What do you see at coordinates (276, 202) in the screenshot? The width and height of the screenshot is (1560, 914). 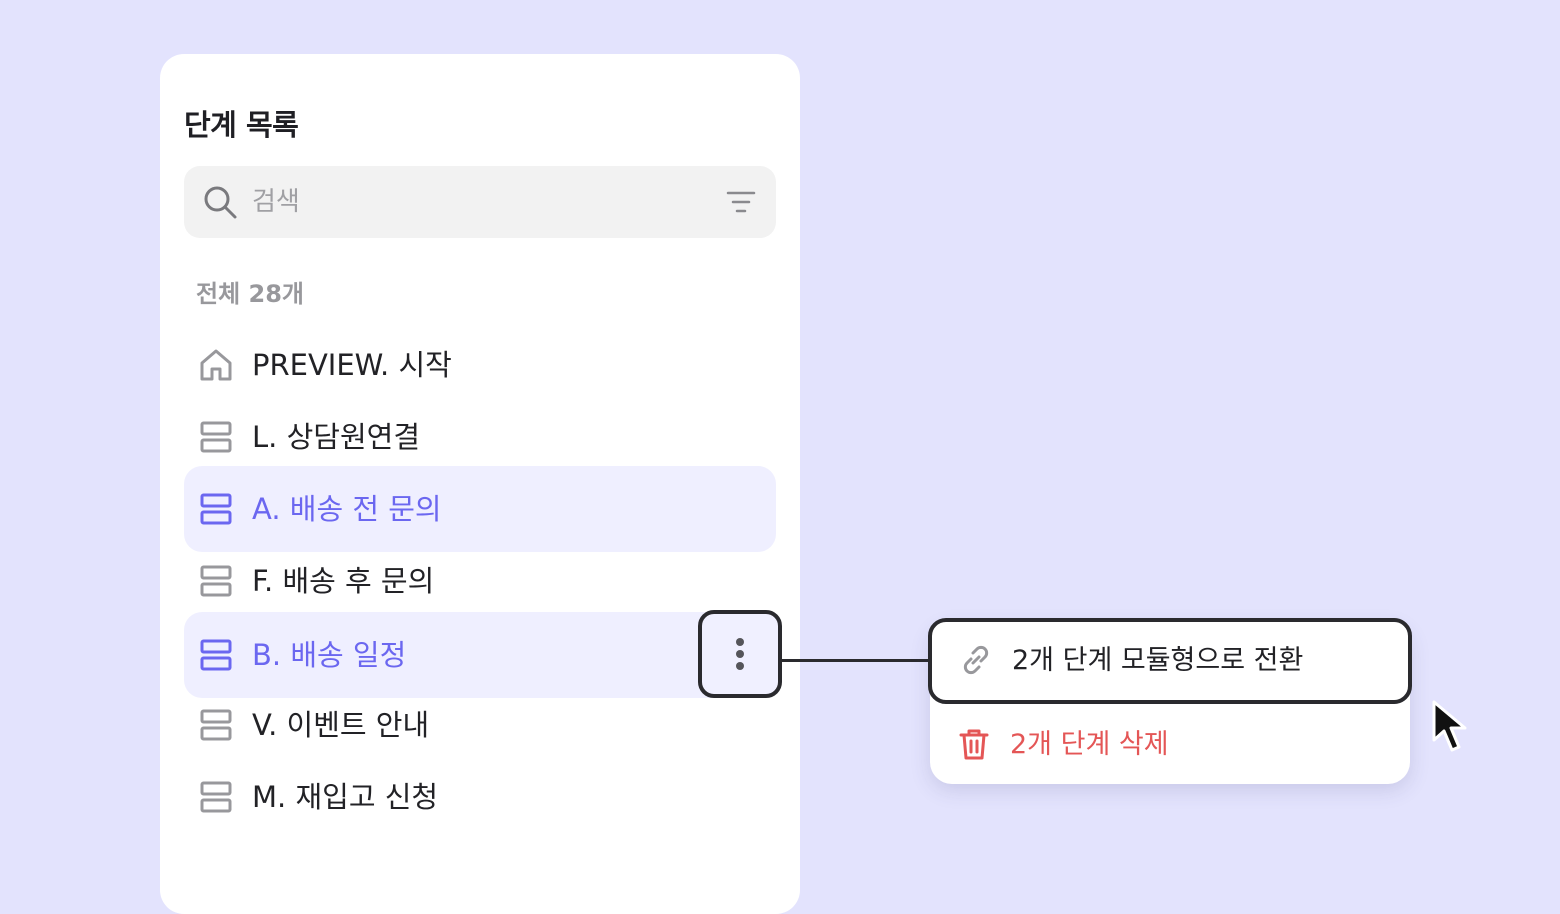 I see `search-input: 검색` at bounding box center [276, 202].